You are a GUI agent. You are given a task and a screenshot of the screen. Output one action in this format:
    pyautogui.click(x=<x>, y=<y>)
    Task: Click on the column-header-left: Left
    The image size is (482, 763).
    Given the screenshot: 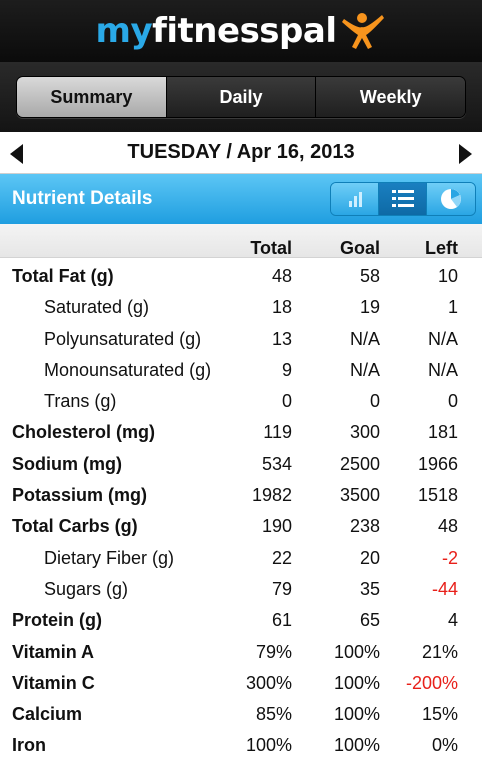 What is the action you would take?
    pyautogui.click(x=441, y=248)
    